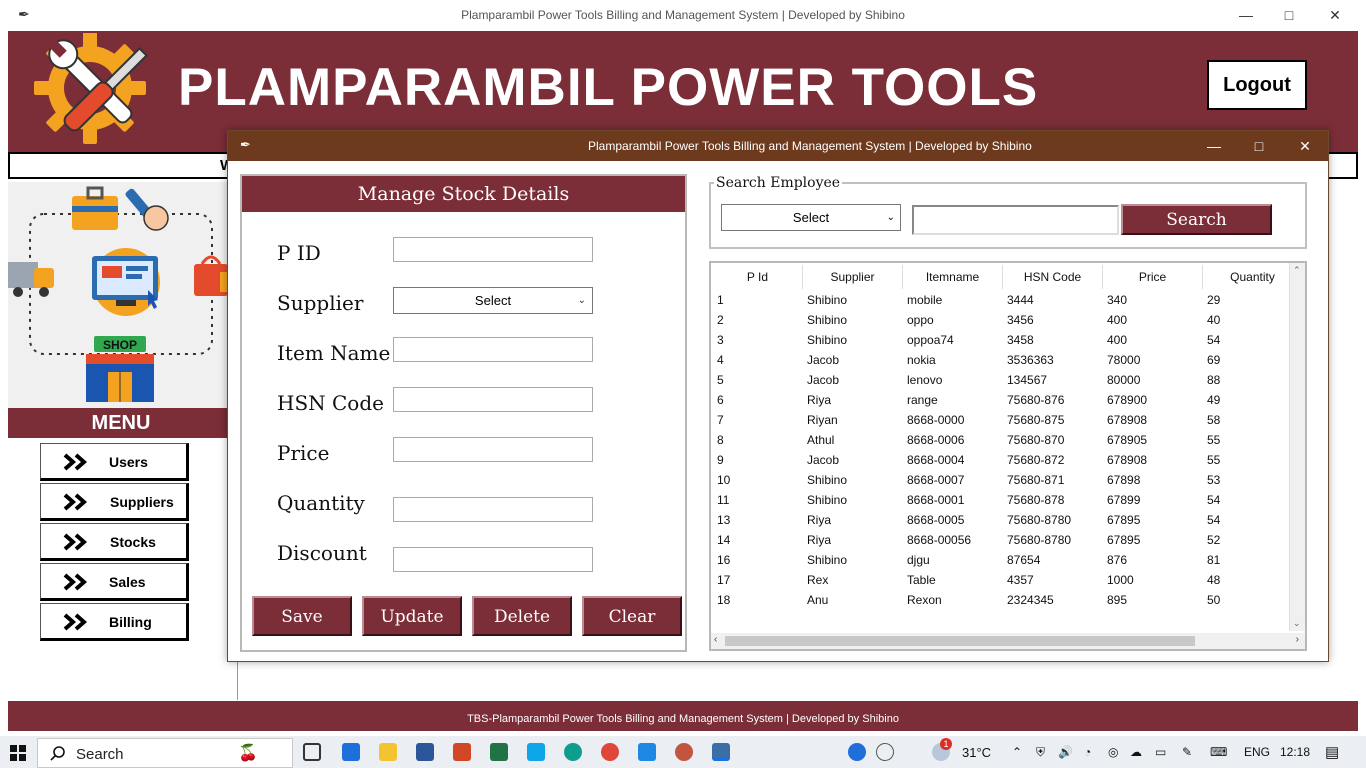 This screenshot has width=1366, height=768. Describe the element at coordinates (1214, 360) in the screenshot. I see `cell-quantity: 69` at that location.